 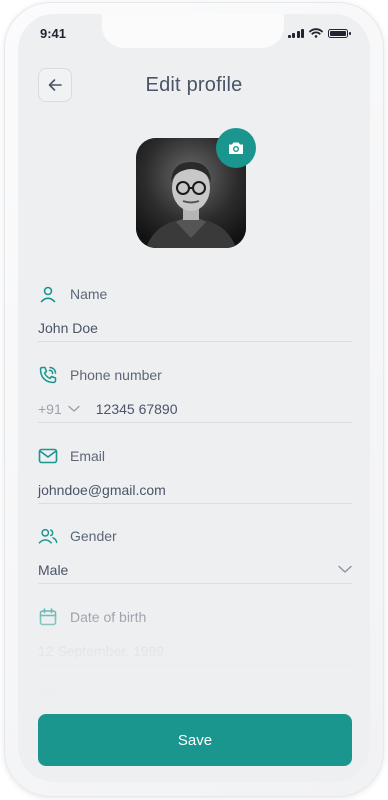 What do you see at coordinates (195, 651) in the screenshot?
I see `dob-input: 12 September, 1999` at bounding box center [195, 651].